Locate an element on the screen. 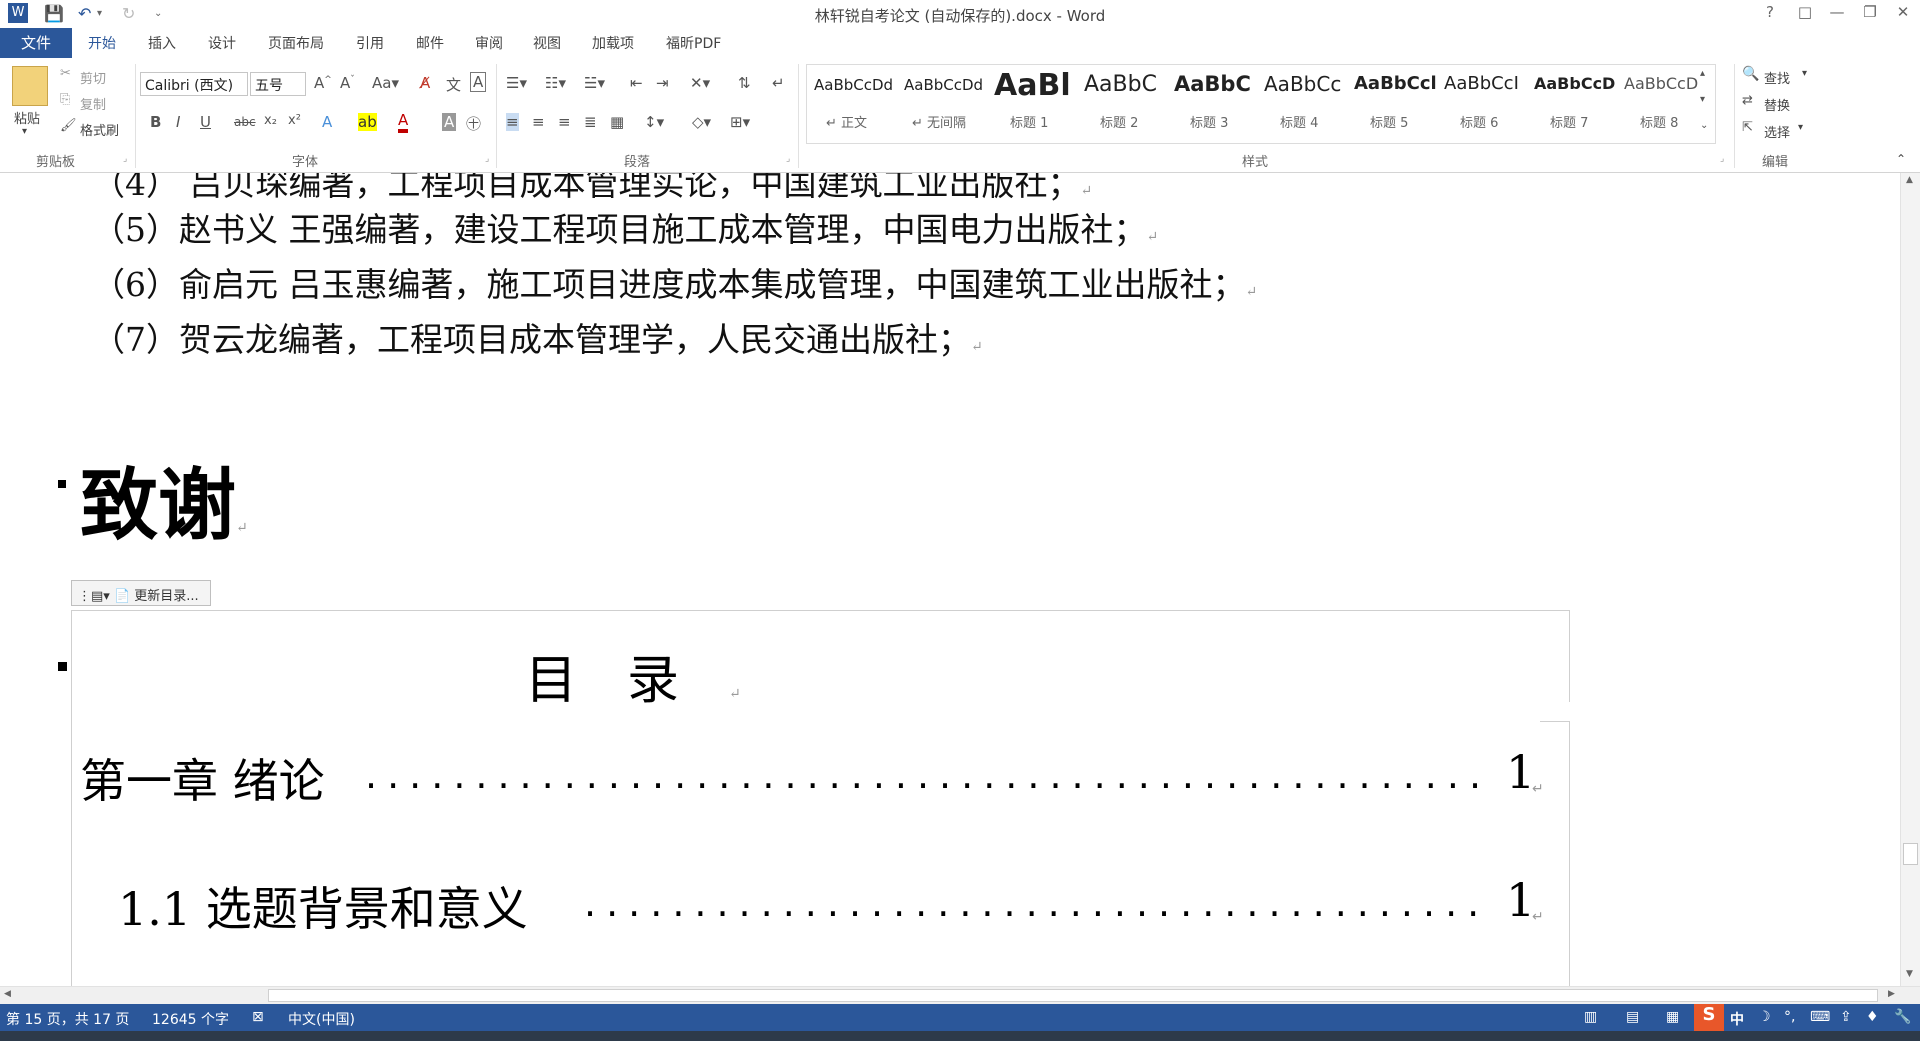 Image resolution: width=1920 pixels, height=1041 pixels. decrease-indent-icon: ⇤ is located at coordinates (636, 83).